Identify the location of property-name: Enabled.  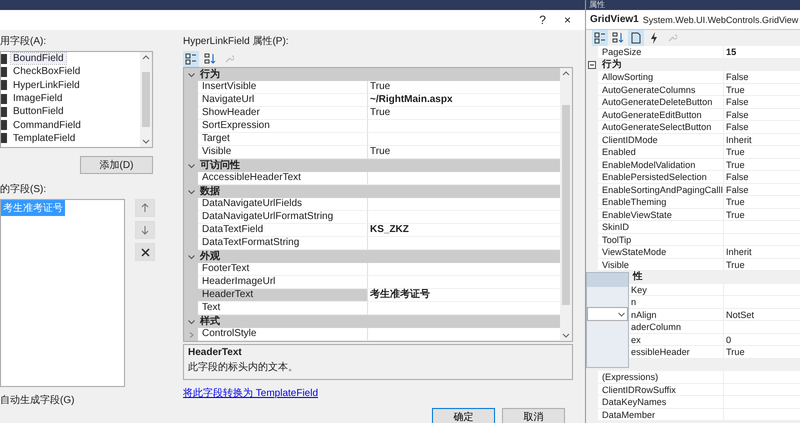
(661, 152).